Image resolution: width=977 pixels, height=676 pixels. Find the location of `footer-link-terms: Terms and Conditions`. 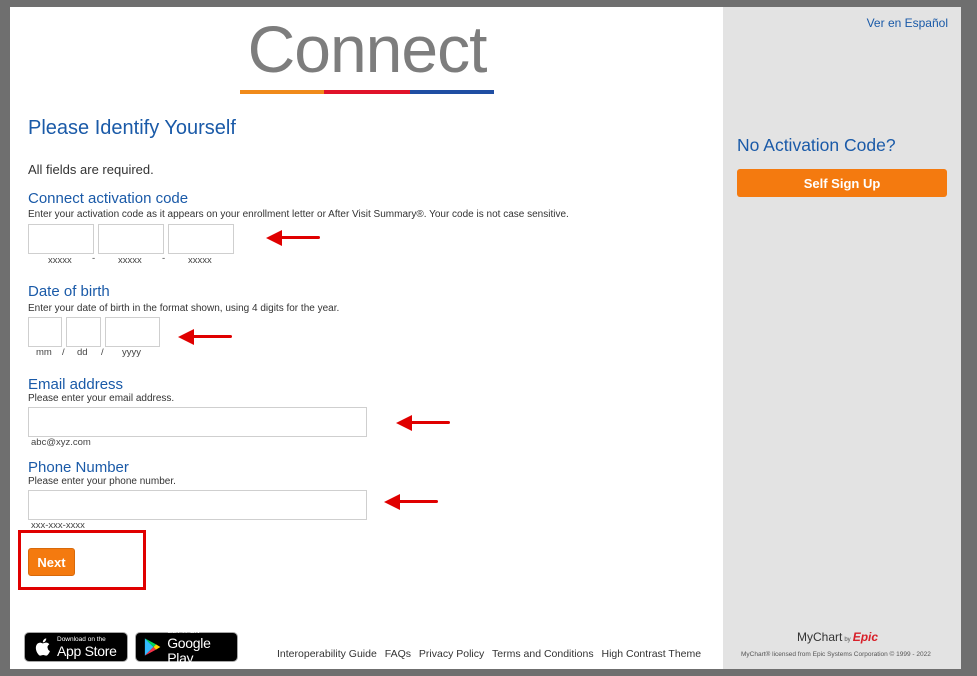

footer-link-terms: Terms and Conditions is located at coordinates (543, 654).